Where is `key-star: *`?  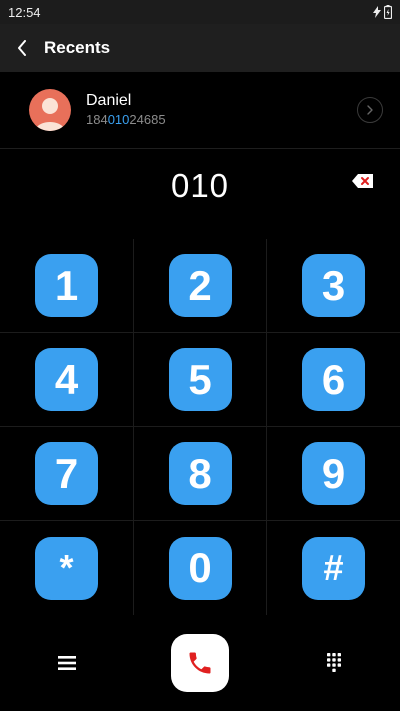
key-star: * is located at coordinates (66, 568).